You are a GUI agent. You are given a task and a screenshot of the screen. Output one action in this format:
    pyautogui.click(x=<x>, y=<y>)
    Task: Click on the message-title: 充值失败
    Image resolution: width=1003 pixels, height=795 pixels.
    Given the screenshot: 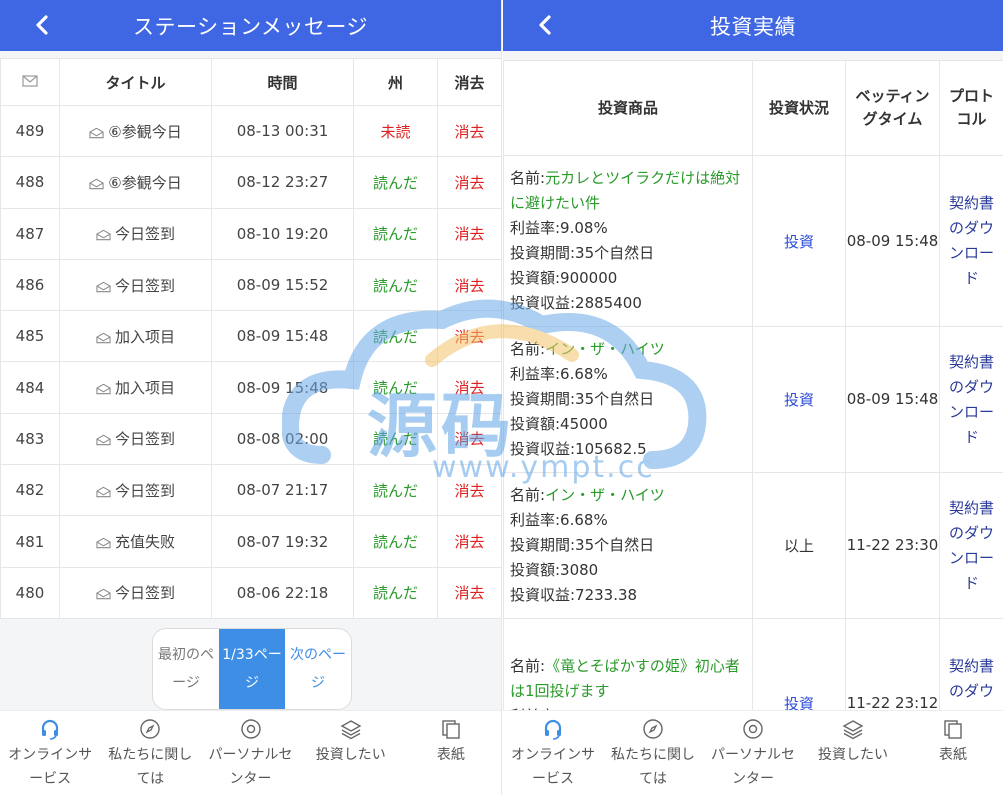 What is the action you would take?
    pyautogui.click(x=145, y=542)
    